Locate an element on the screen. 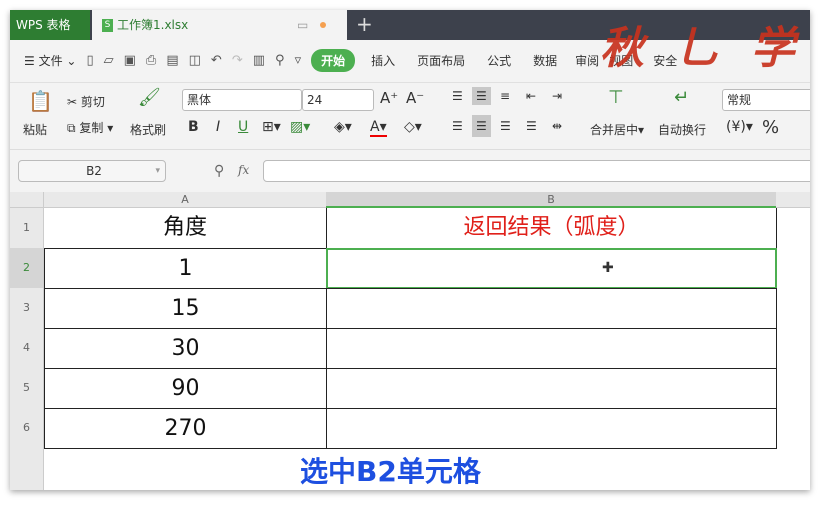  cursor-cross-icon: ✚ is located at coordinates (608, 268).